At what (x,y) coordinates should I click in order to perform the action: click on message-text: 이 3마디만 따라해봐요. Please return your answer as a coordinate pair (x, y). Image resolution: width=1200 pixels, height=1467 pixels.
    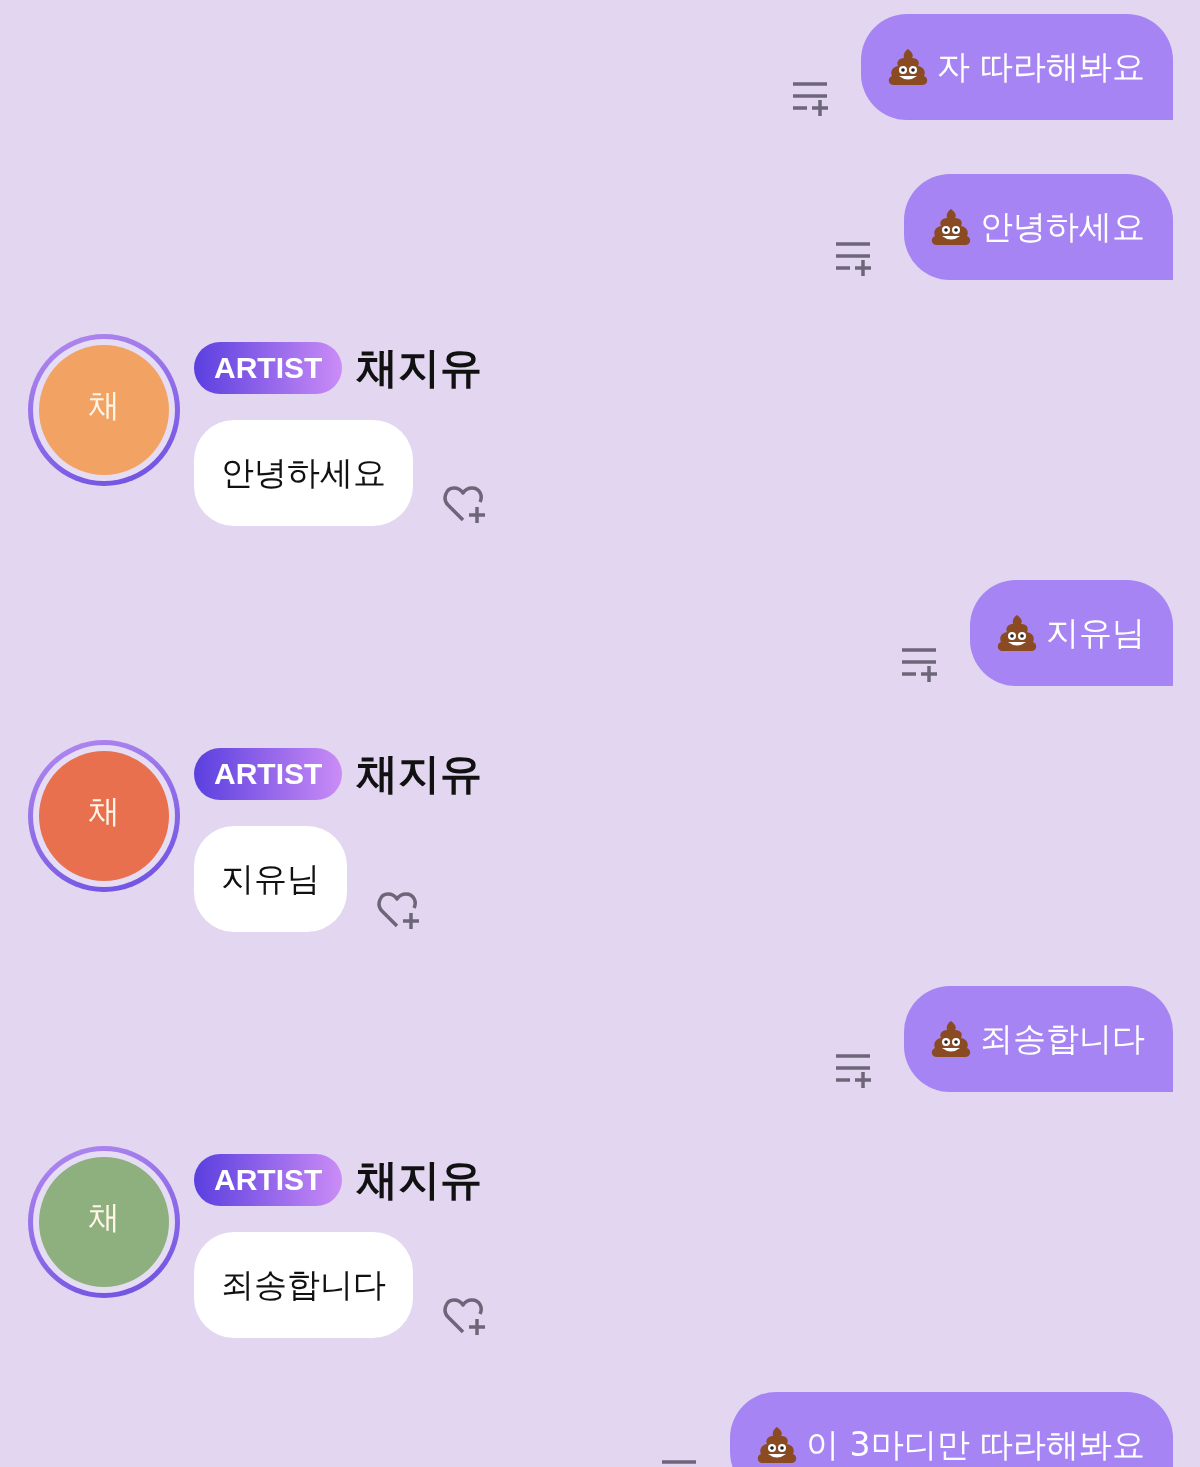
    Looking at the image, I should click on (975, 1444).